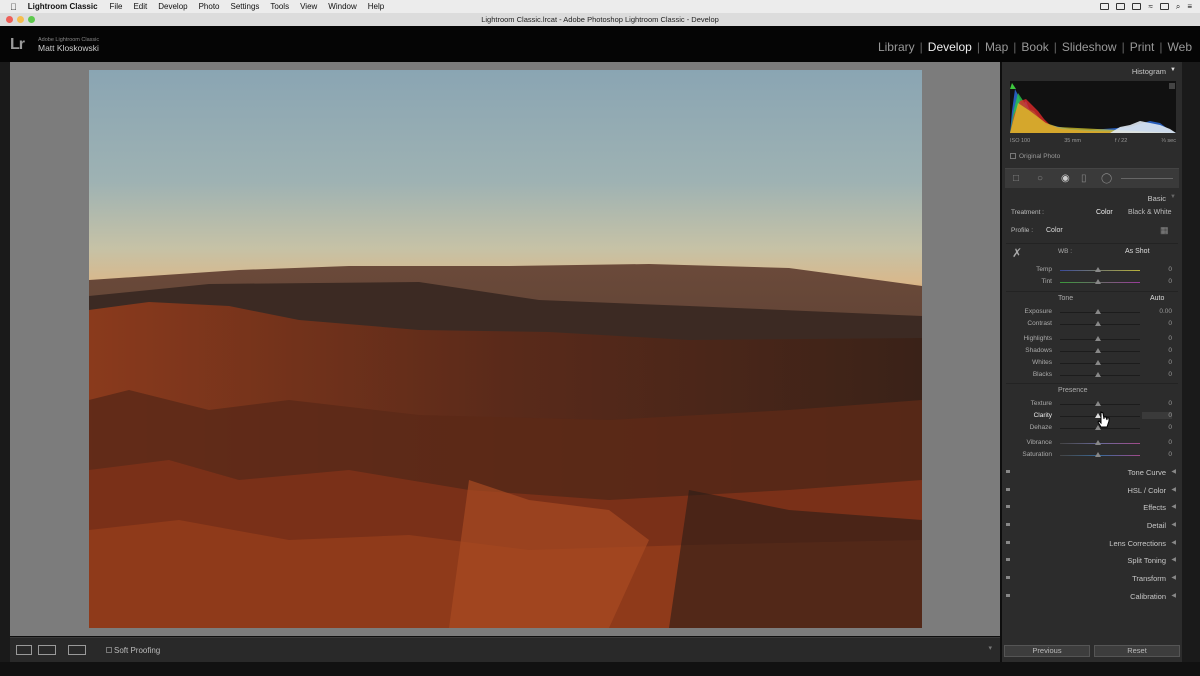 The width and height of the screenshot is (1200, 676). What do you see at coordinates (1147, 178) in the screenshot?
I see `adjustment-brush-icon` at bounding box center [1147, 178].